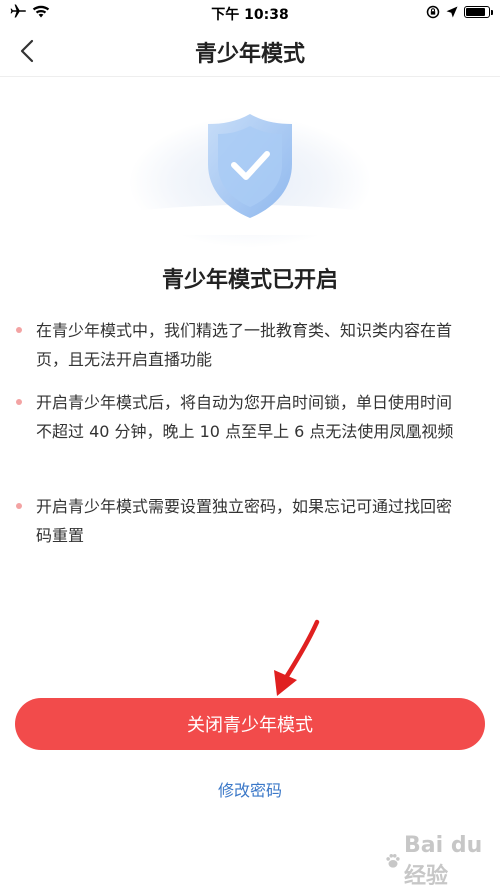 This screenshot has height=890, width=500. What do you see at coordinates (249, 521) in the screenshot?
I see `list-item: 开启青少年模式需要设置独立密码，如果忘记可通过找回密 码重置` at bounding box center [249, 521].